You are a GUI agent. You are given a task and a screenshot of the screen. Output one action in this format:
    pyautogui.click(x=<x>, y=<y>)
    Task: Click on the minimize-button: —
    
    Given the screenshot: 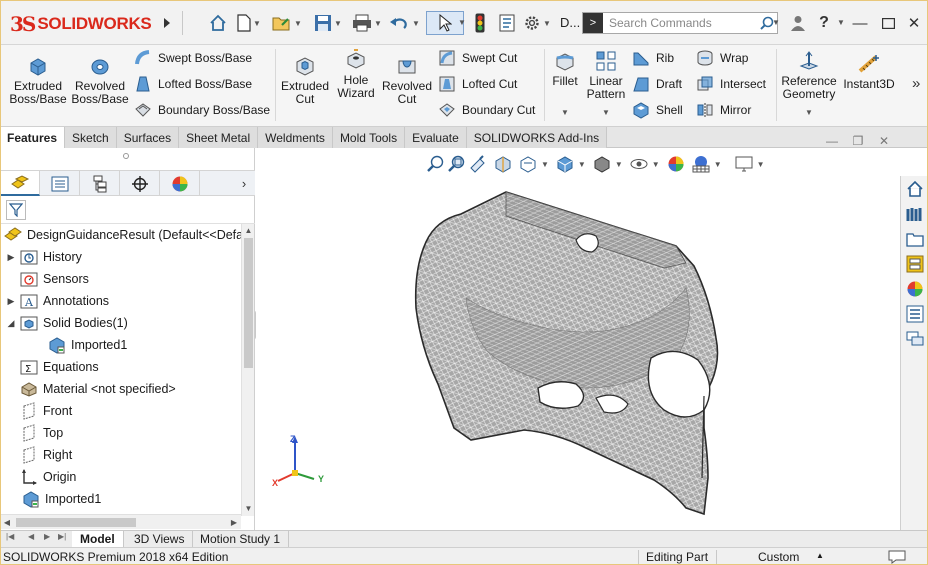 What is the action you would take?
    pyautogui.click(x=860, y=23)
    